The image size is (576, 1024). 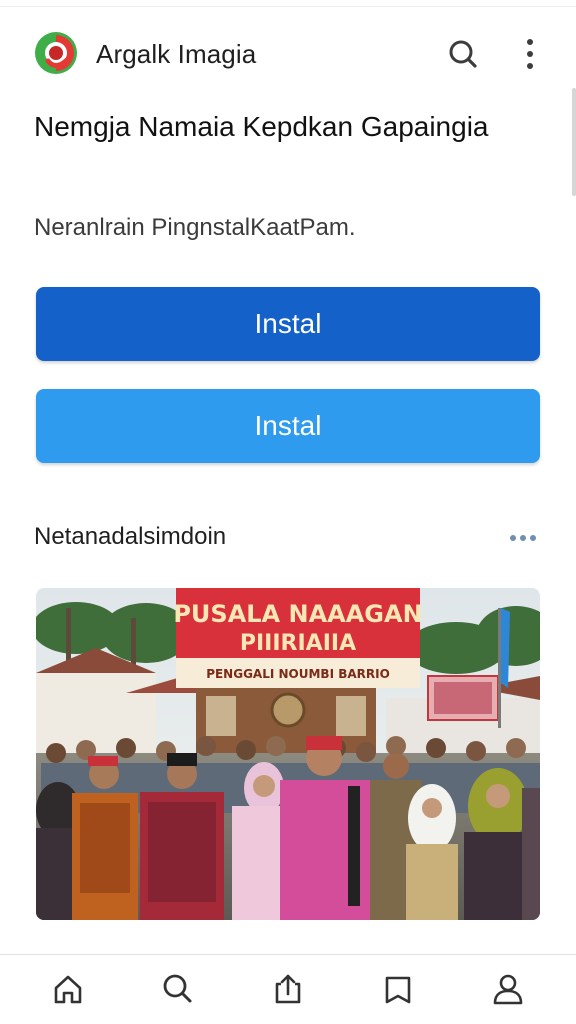 I want to click on home-icon, so click(x=68, y=989).